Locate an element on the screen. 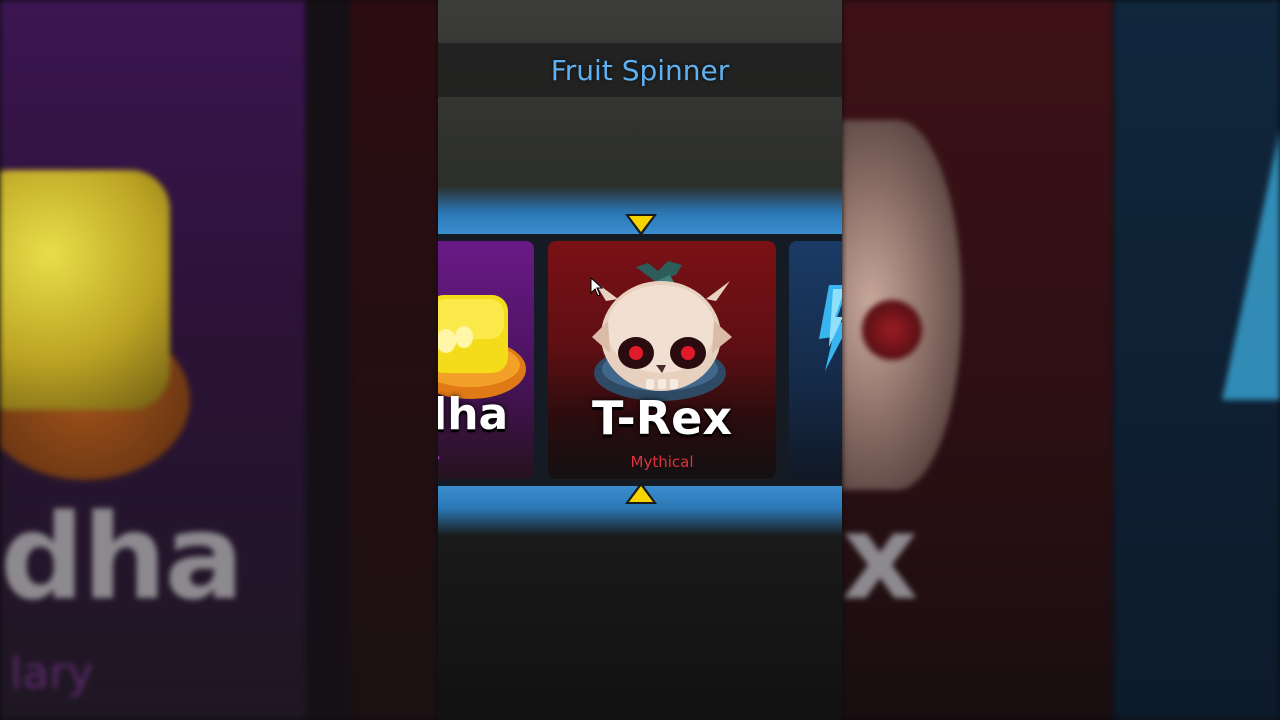 This screenshot has width=1280, height=720. bg-lightning-icon is located at coordinates (1251, 260).